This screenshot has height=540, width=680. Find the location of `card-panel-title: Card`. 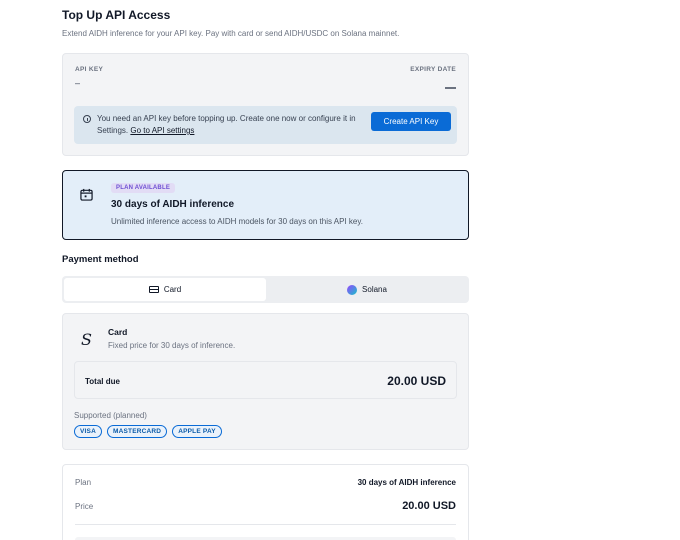

card-panel-title: Card is located at coordinates (118, 332).